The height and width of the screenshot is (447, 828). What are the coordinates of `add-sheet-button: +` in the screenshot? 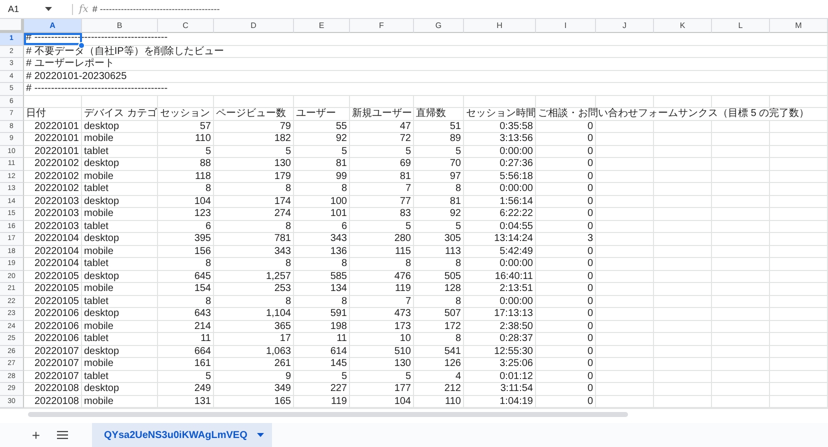 It's located at (36, 435).